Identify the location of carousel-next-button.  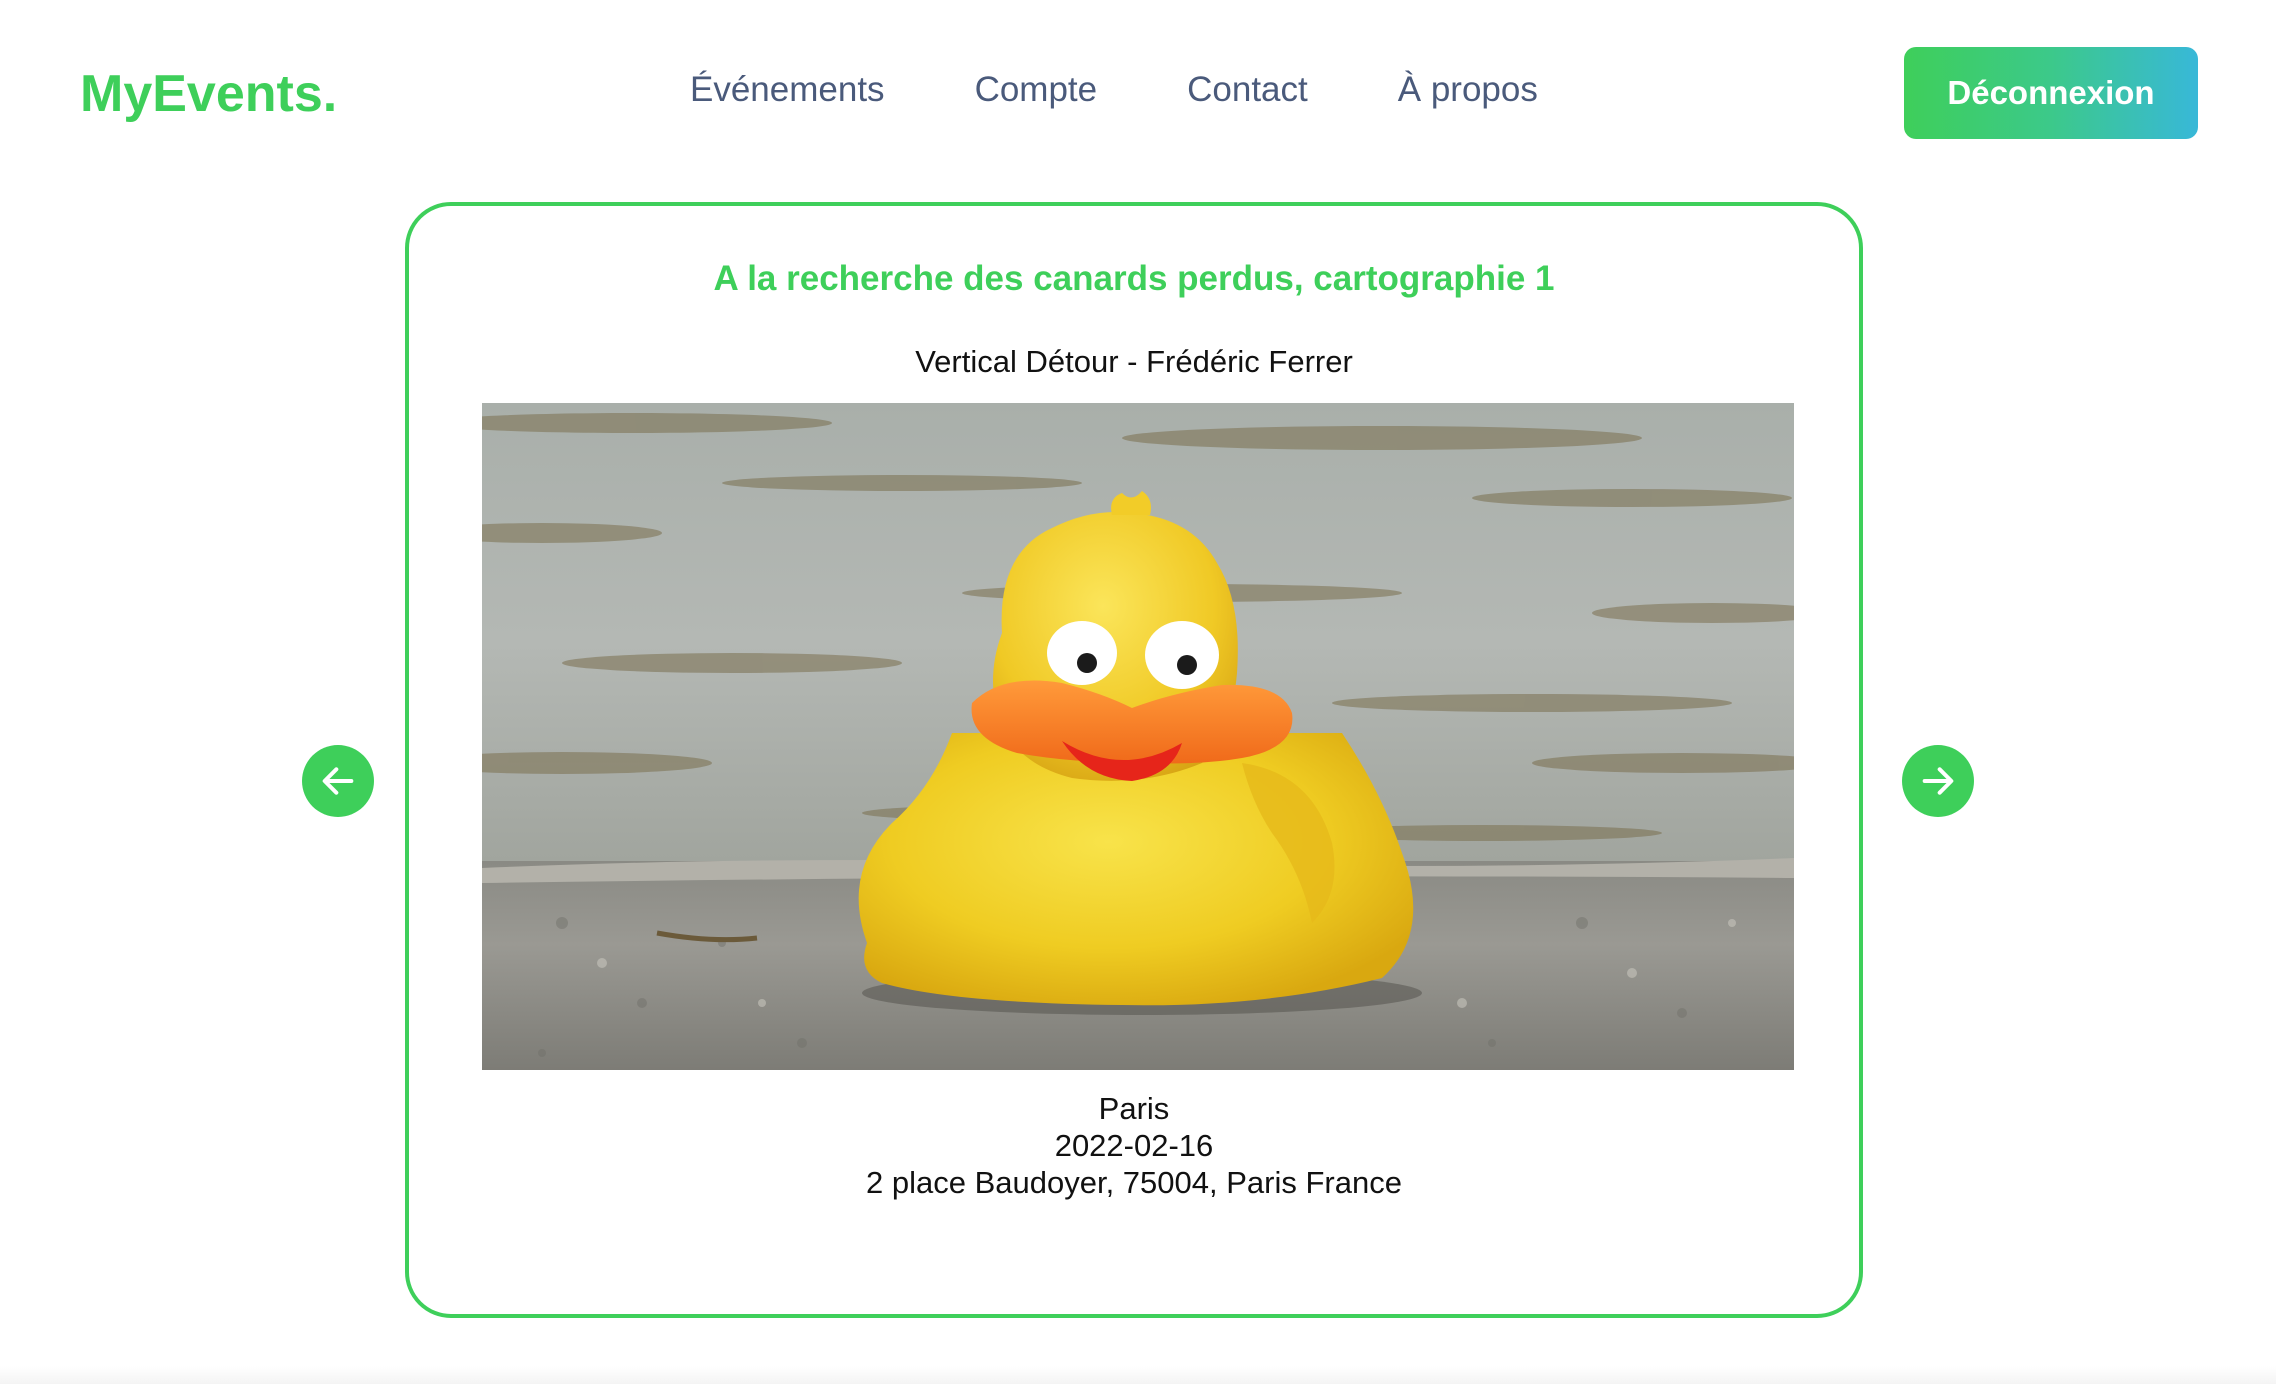
(1938, 781).